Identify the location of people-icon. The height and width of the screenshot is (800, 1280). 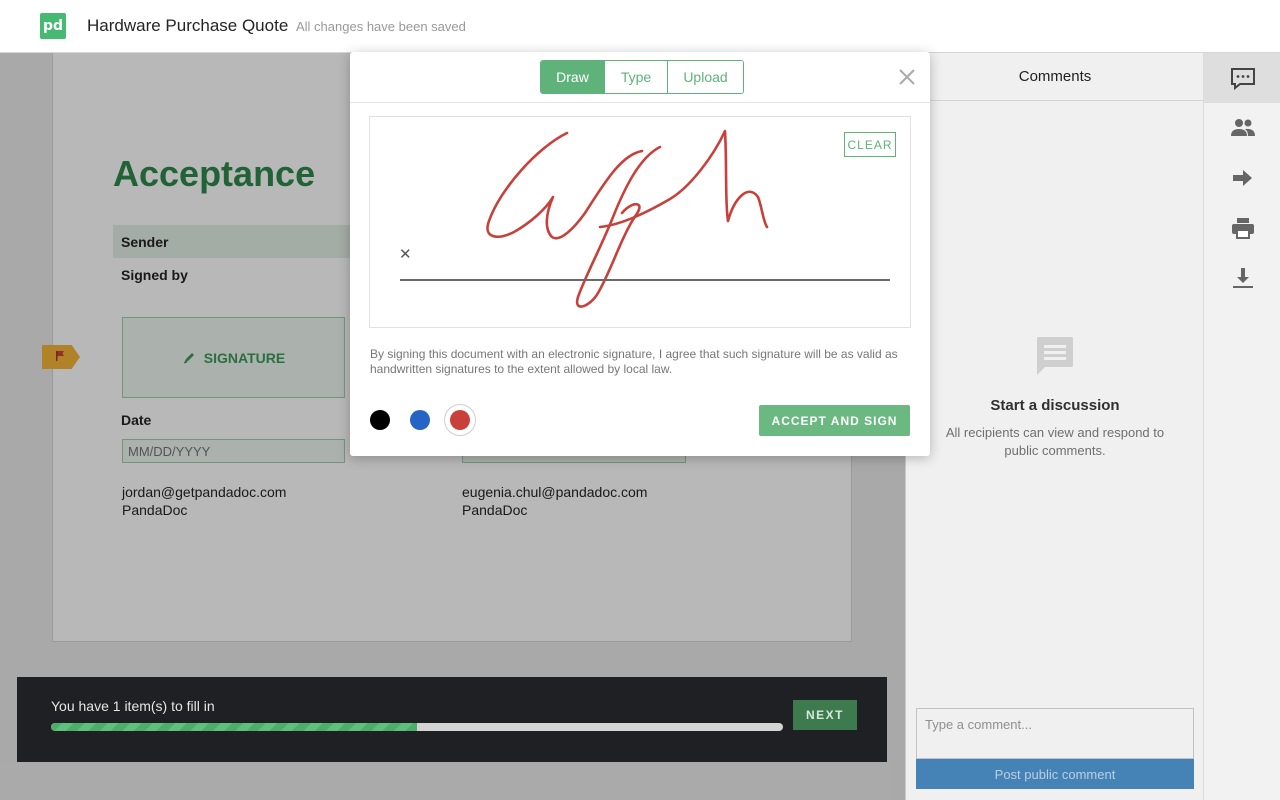
(1242, 127).